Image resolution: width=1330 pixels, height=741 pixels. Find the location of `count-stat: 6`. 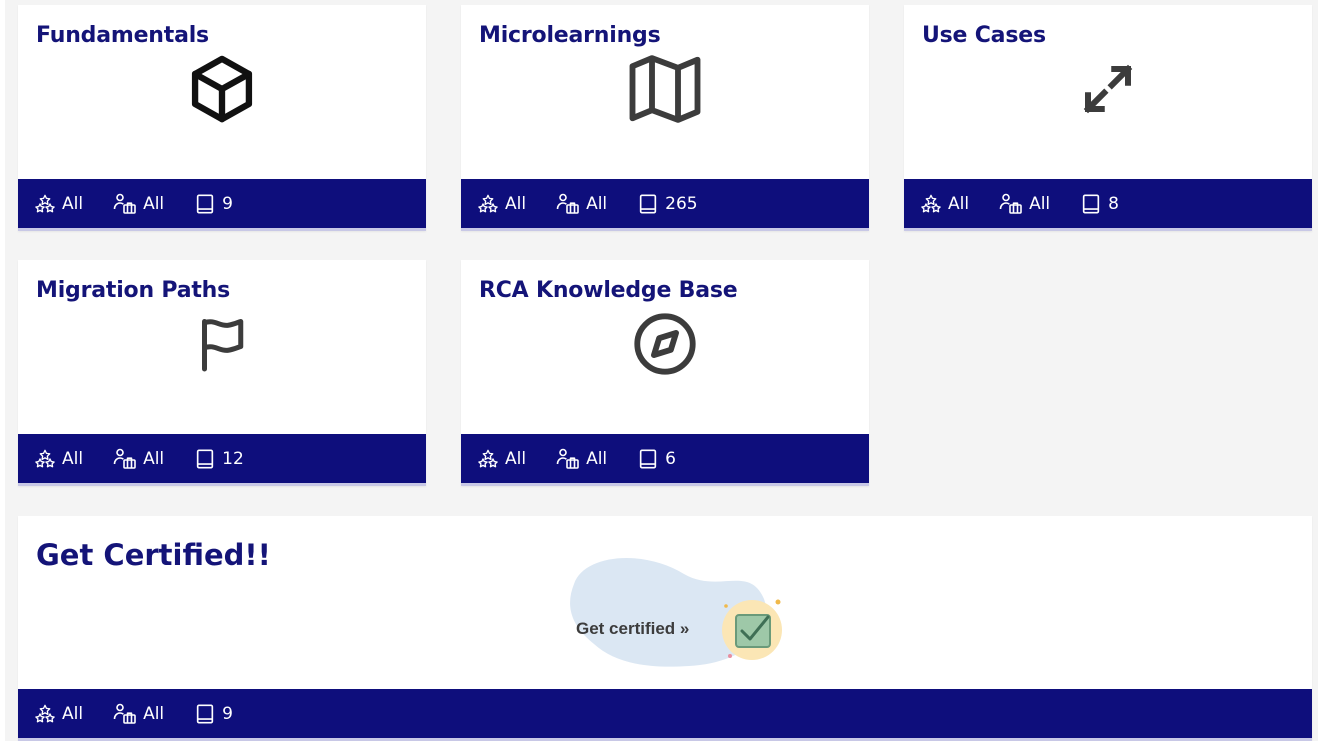

count-stat: 6 is located at coordinates (656, 459).